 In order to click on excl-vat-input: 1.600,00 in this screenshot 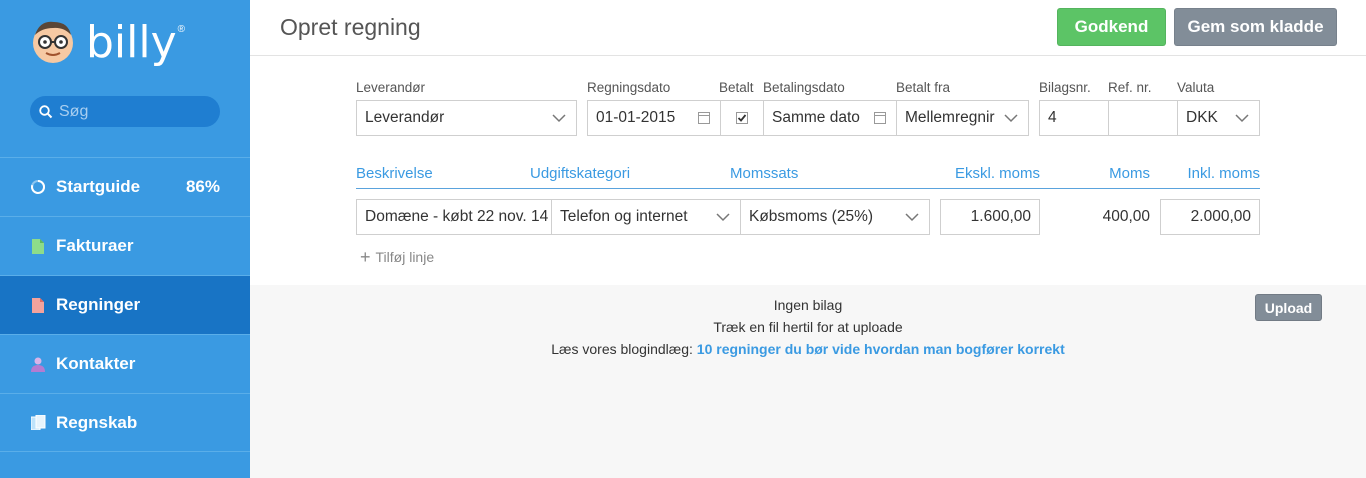, I will do `click(990, 217)`.